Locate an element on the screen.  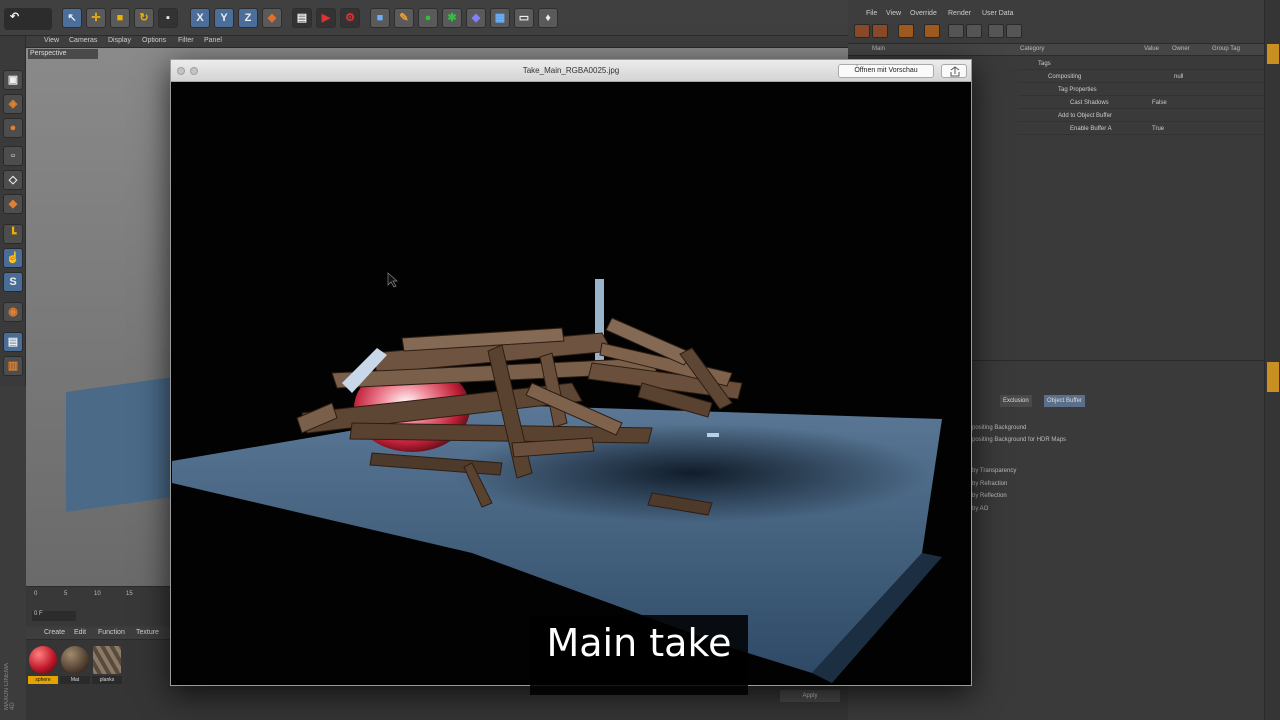
scale-button: ■ is located at coordinates (120, 18).